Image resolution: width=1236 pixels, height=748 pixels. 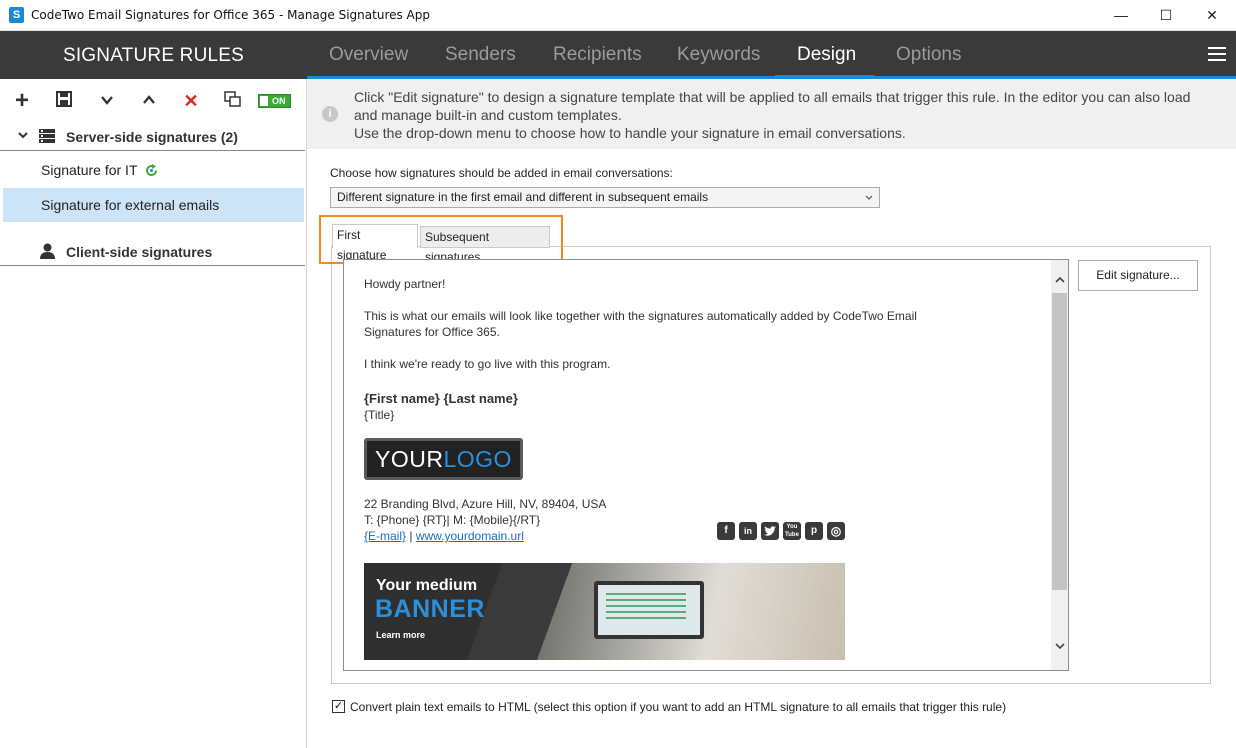 I want to click on preview-phone: T: {Phone} {RT}| M: {Mobile}{/RT}, so click(x=452, y=520).